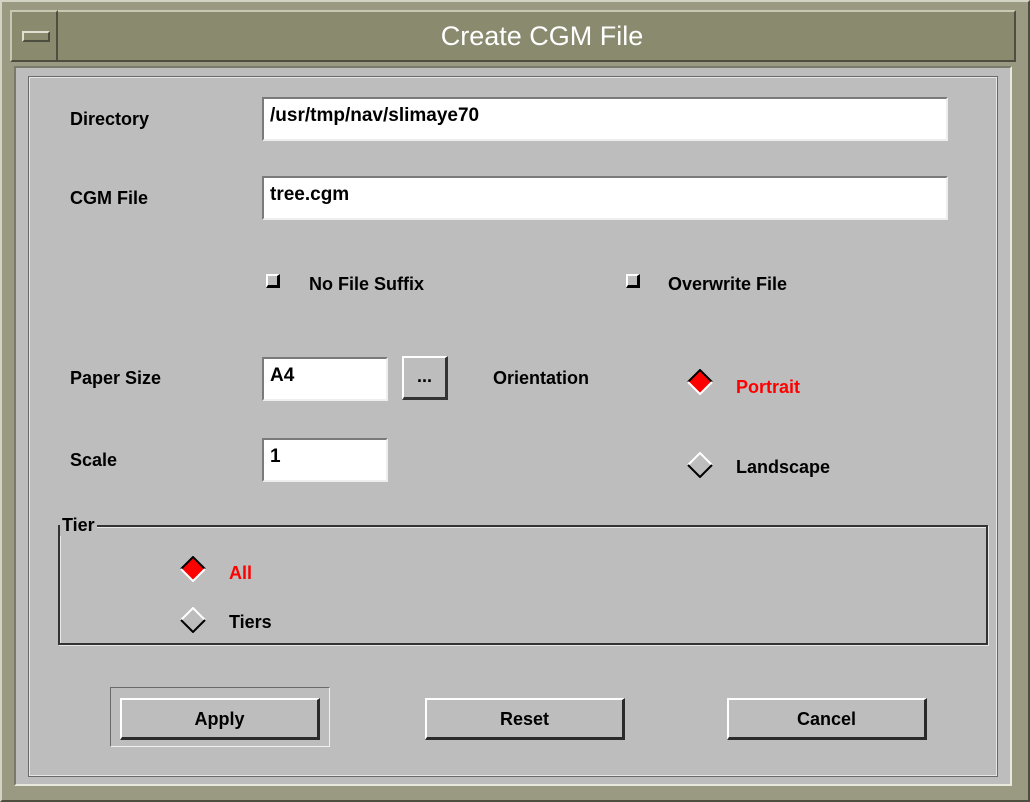 Image resolution: width=1030 pixels, height=802 pixels. Describe the element at coordinates (94, 460) in the screenshot. I see `scale-label: Scale` at that location.